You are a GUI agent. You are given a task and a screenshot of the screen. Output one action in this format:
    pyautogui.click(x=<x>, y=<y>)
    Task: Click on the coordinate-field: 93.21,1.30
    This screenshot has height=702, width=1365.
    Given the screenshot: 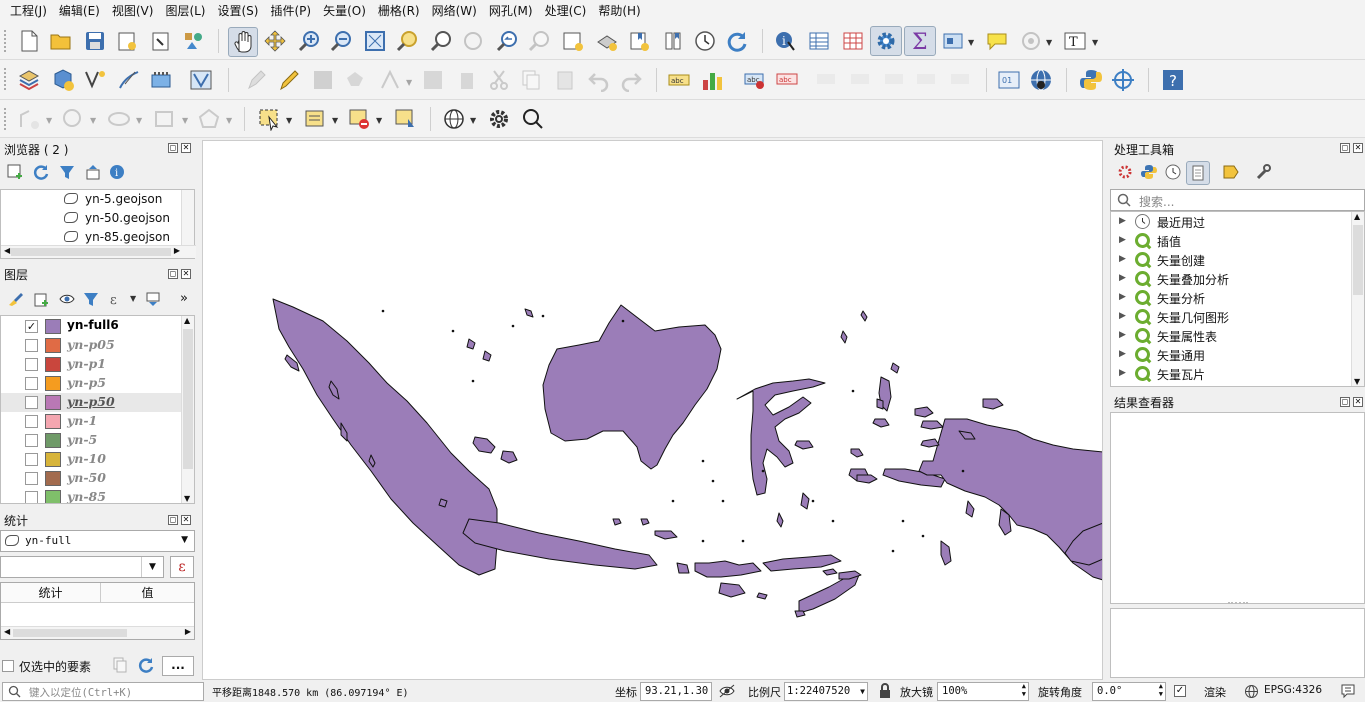 What is the action you would take?
    pyautogui.click(x=676, y=691)
    